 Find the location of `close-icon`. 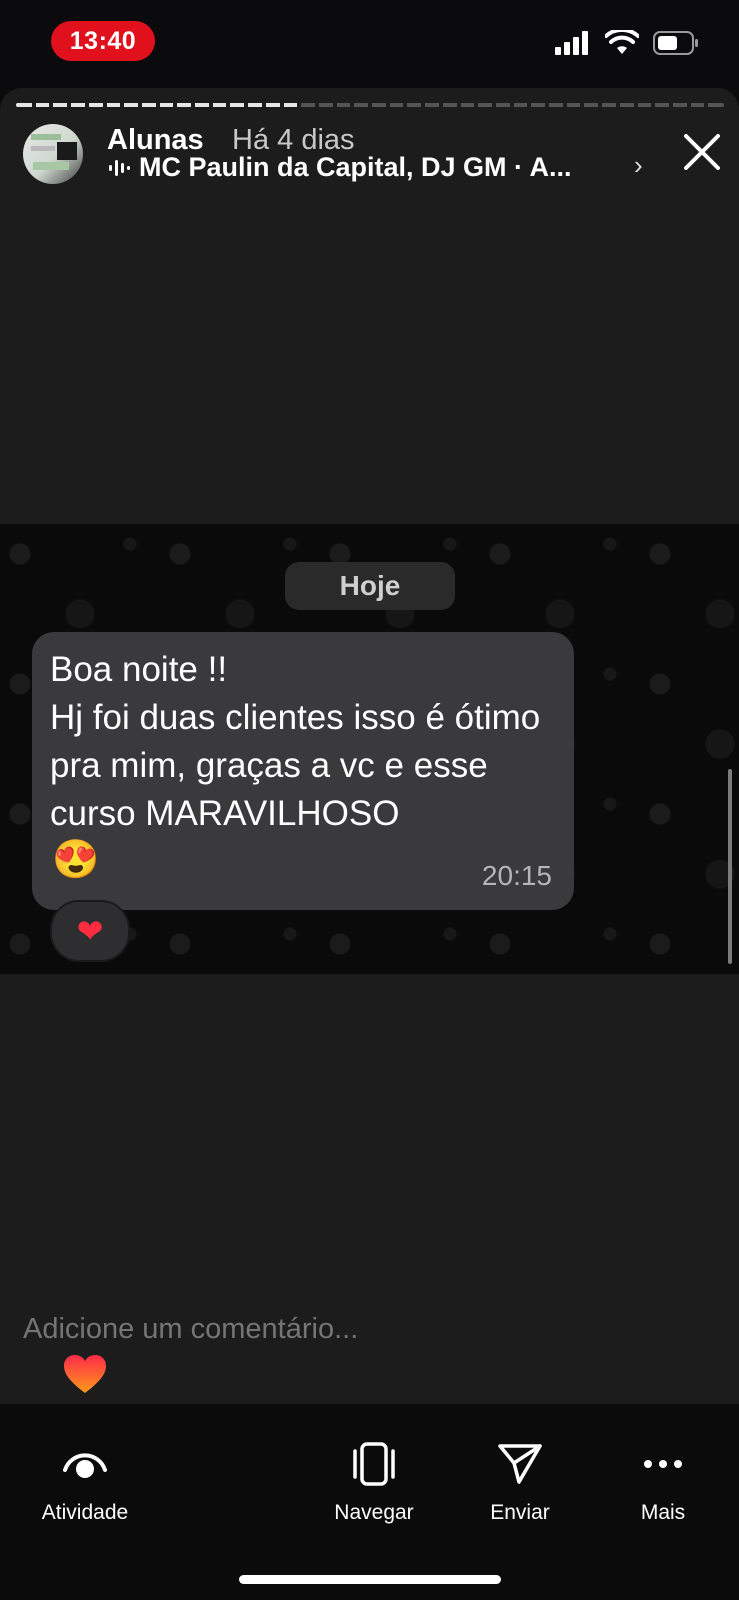

close-icon is located at coordinates (702, 152).